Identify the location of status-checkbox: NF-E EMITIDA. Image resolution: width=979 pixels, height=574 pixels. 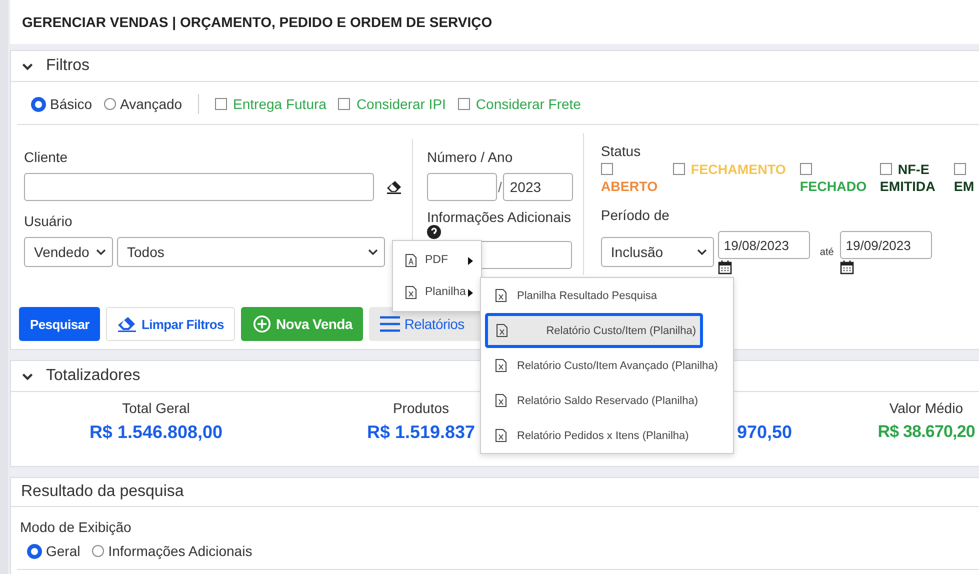
(911, 178).